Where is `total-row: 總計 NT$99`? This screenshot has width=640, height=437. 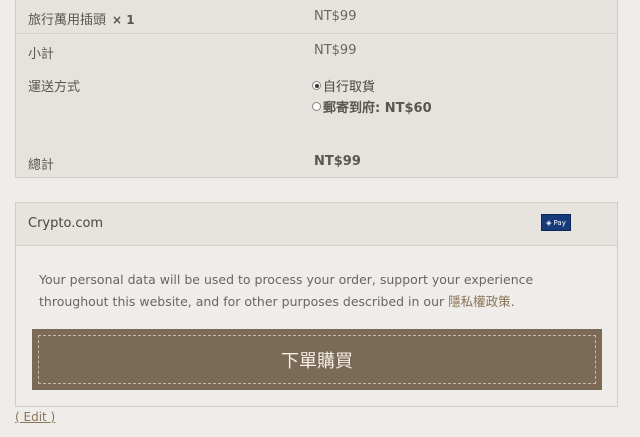
total-row: 總計 NT$99 is located at coordinates (316, 161).